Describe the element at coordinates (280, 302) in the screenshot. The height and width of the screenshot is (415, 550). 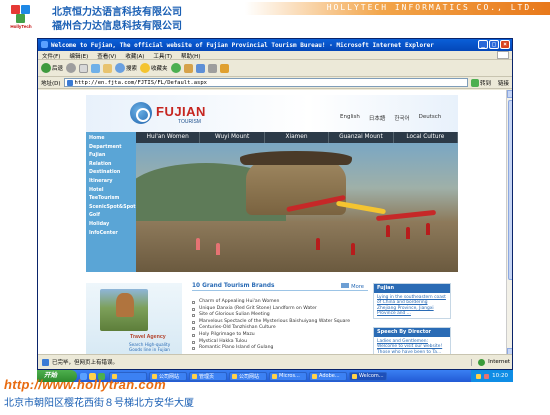
I see `list-item: Charm of Appealing Hui'an Women` at that location.